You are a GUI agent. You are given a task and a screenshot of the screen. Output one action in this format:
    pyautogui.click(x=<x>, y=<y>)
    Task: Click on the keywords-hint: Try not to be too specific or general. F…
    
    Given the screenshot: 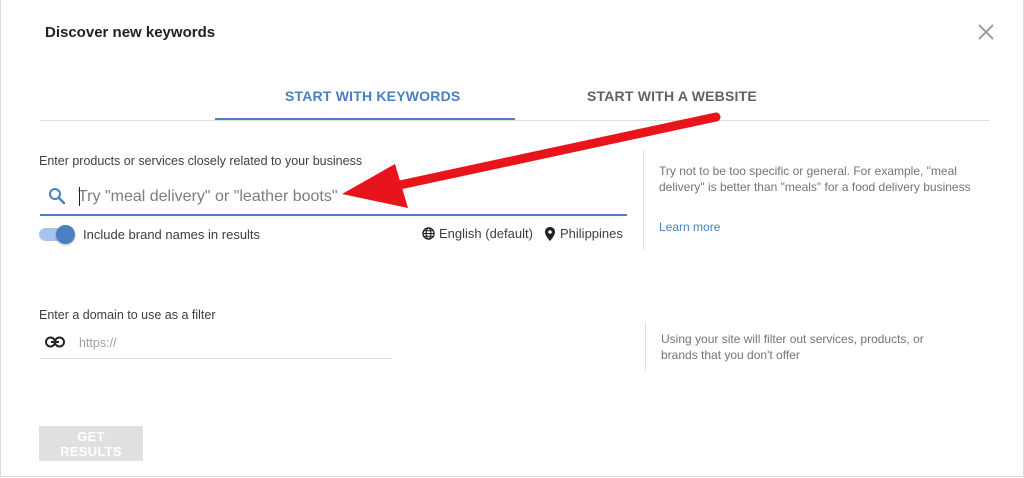 What is the action you would take?
    pyautogui.click(x=815, y=179)
    